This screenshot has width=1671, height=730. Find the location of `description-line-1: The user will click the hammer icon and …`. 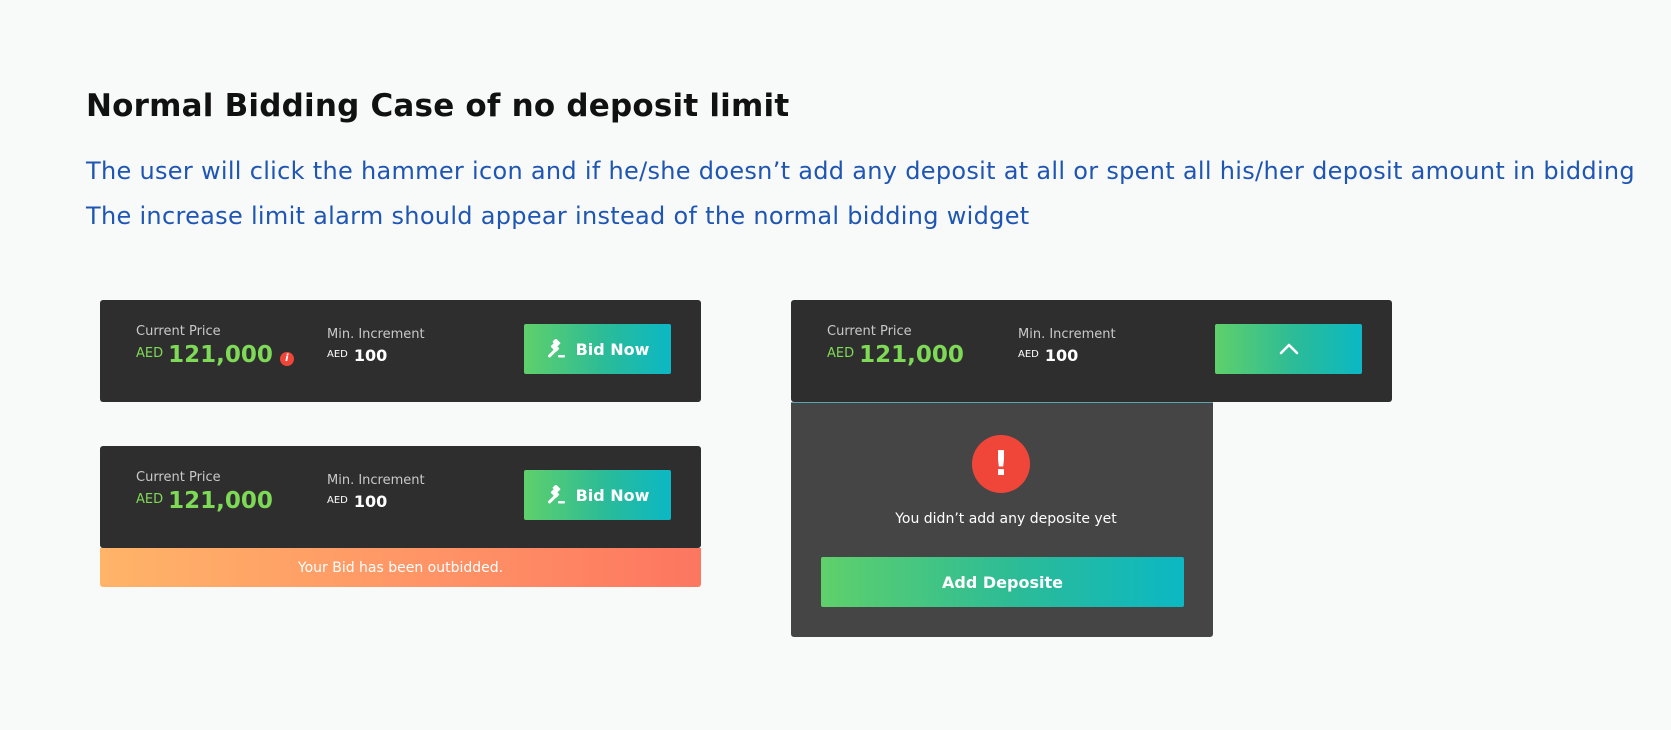

description-line-1: The user will click the hammer icon and … is located at coordinates (860, 171).